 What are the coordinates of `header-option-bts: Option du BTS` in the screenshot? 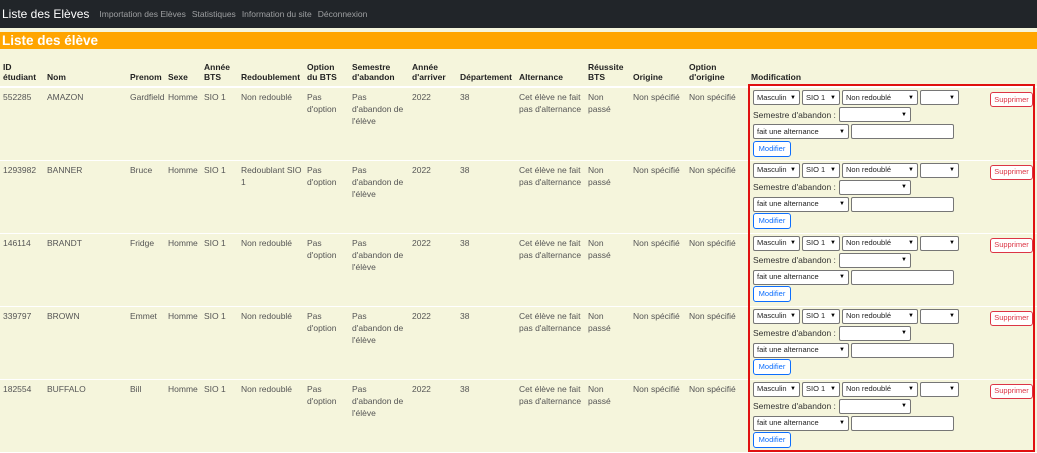 It's located at (326, 69).